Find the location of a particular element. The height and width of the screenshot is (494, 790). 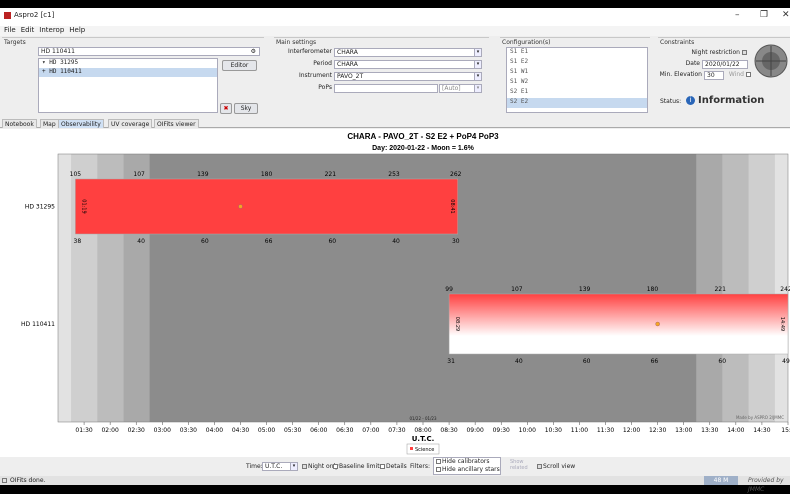

x-axis-tick-label: 08:00 is located at coordinates (422, 430).